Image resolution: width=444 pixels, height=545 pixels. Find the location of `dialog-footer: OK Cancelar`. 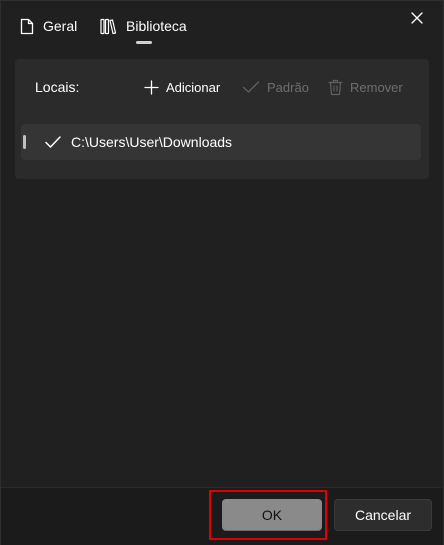

dialog-footer: OK Cancelar is located at coordinates (222, 516).